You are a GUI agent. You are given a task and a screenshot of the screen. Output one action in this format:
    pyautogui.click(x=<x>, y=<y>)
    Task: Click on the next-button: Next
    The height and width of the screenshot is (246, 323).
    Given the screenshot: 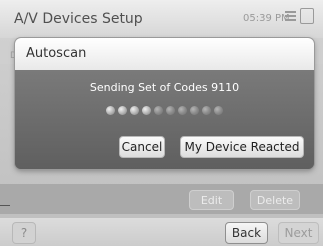 What is the action you would take?
    pyautogui.click(x=298, y=233)
    